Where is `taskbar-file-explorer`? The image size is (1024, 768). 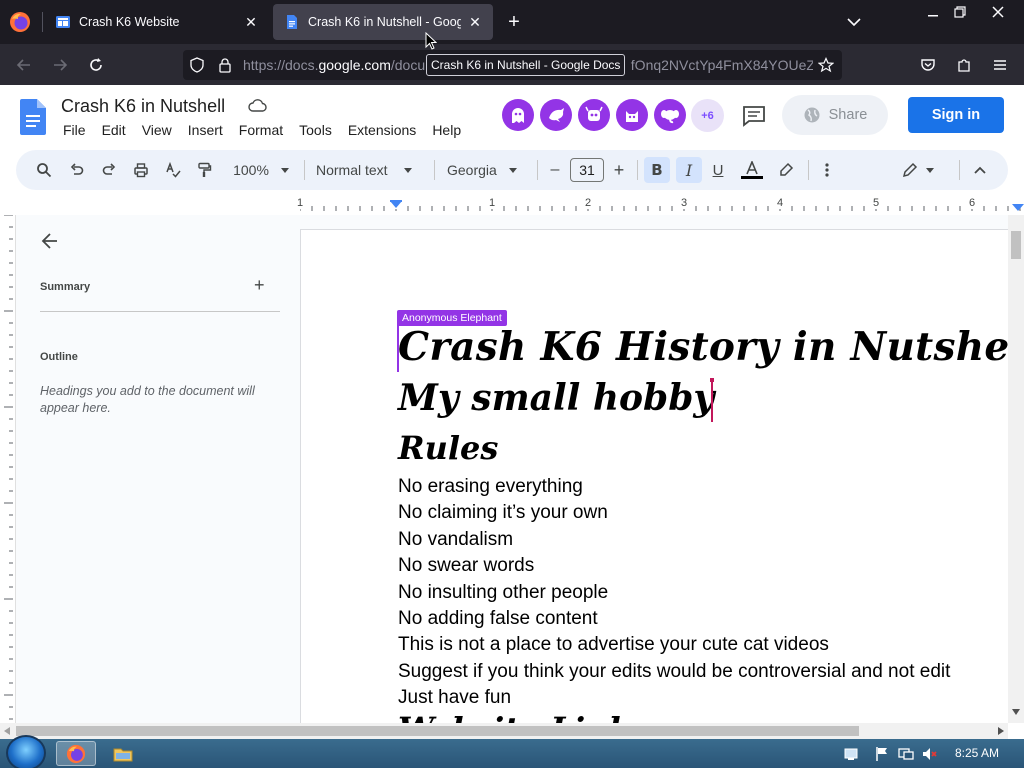 taskbar-file-explorer is located at coordinates (123, 753).